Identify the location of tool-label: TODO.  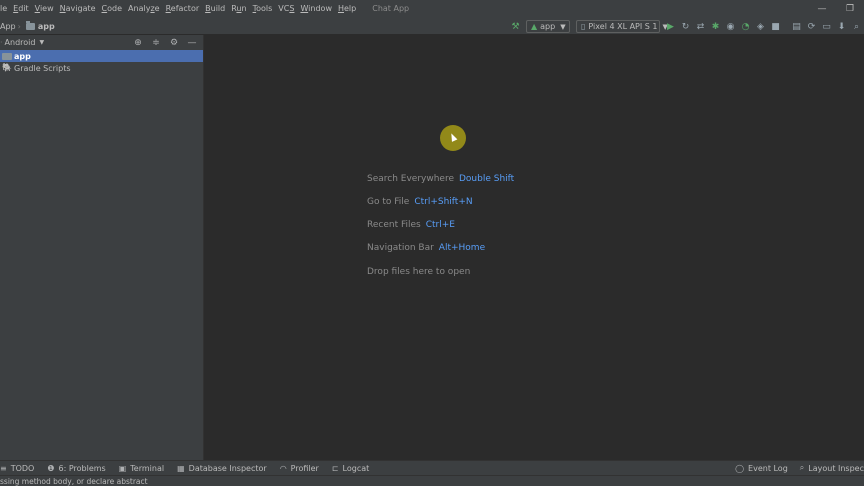
(22, 468).